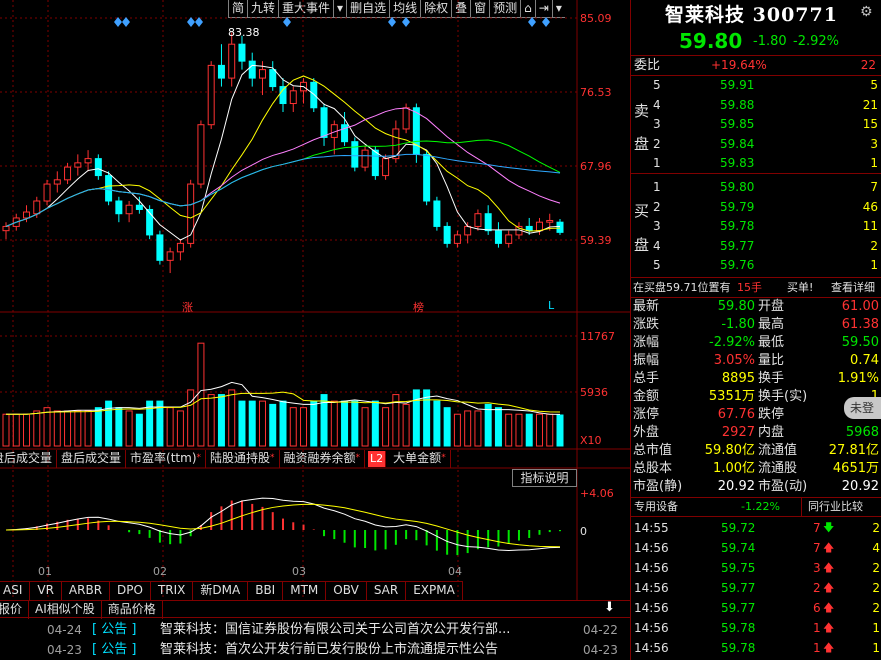 This screenshot has height=660, width=881. I want to click on tick-row: 14:56 59.77 2 🡅 2, so click(756, 588).